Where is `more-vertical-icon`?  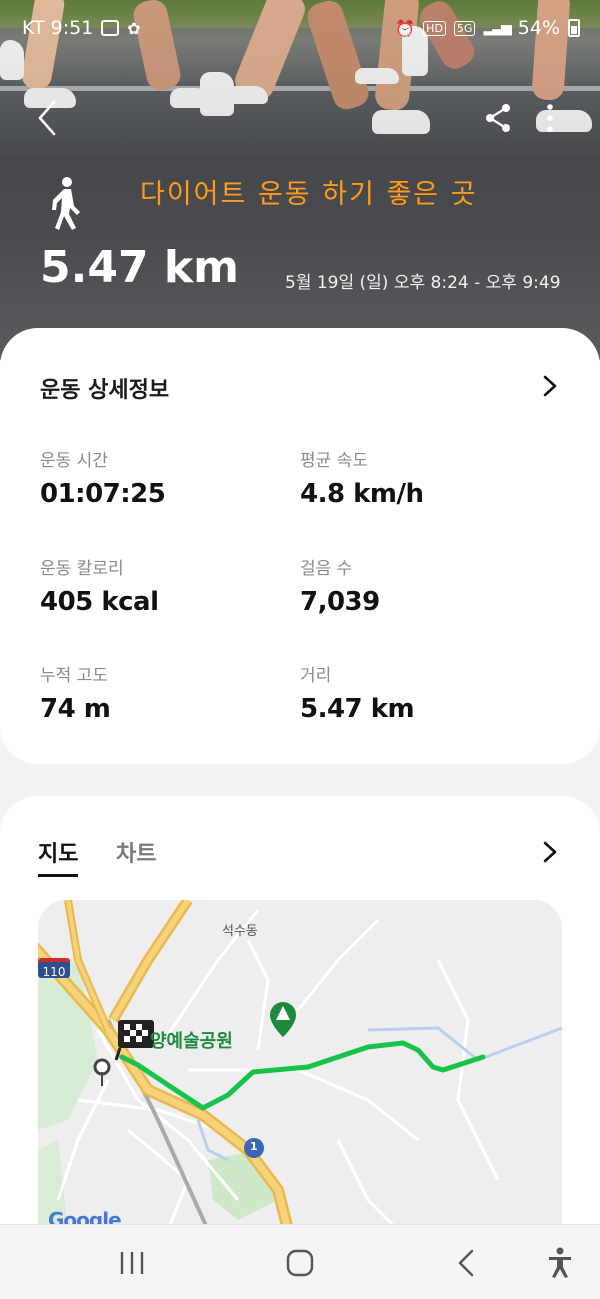 more-vertical-icon is located at coordinates (550, 118).